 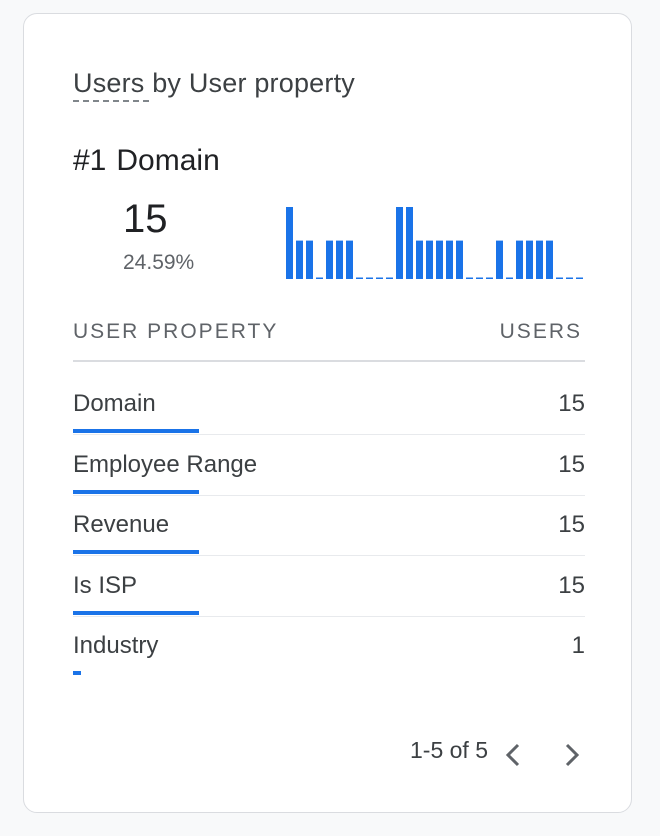 What do you see at coordinates (114, 403) in the screenshot?
I see `row-label: Domain` at bounding box center [114, 403].